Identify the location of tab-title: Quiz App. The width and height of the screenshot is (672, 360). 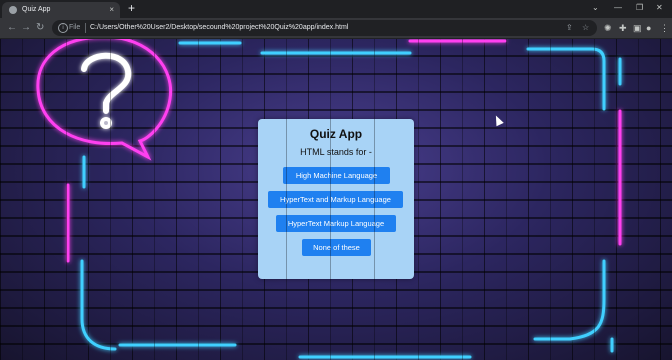
(36, 9).